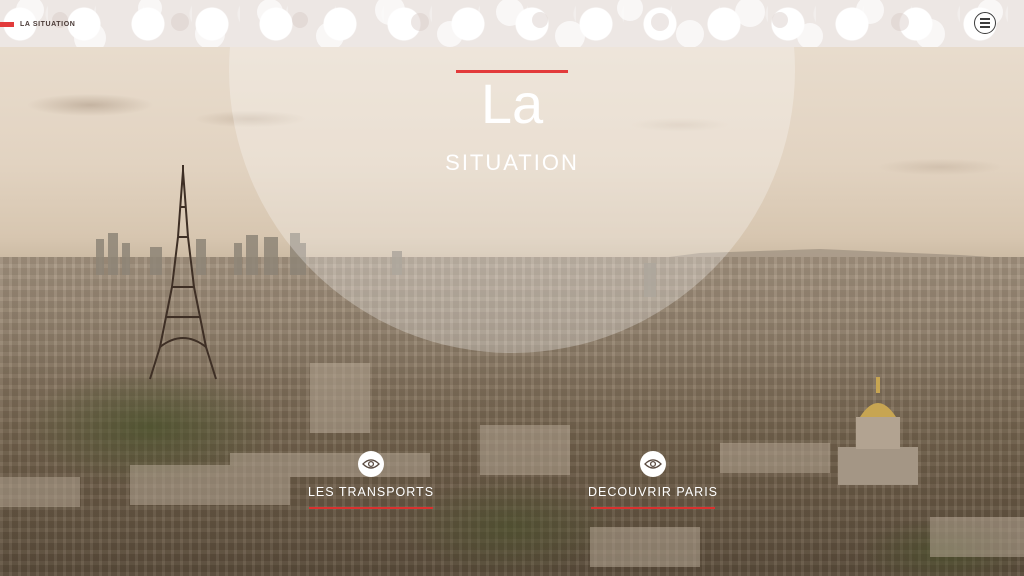 This screenshot has height=576, width=1024. I want to click on decorative-pattern, so click(509, 23).